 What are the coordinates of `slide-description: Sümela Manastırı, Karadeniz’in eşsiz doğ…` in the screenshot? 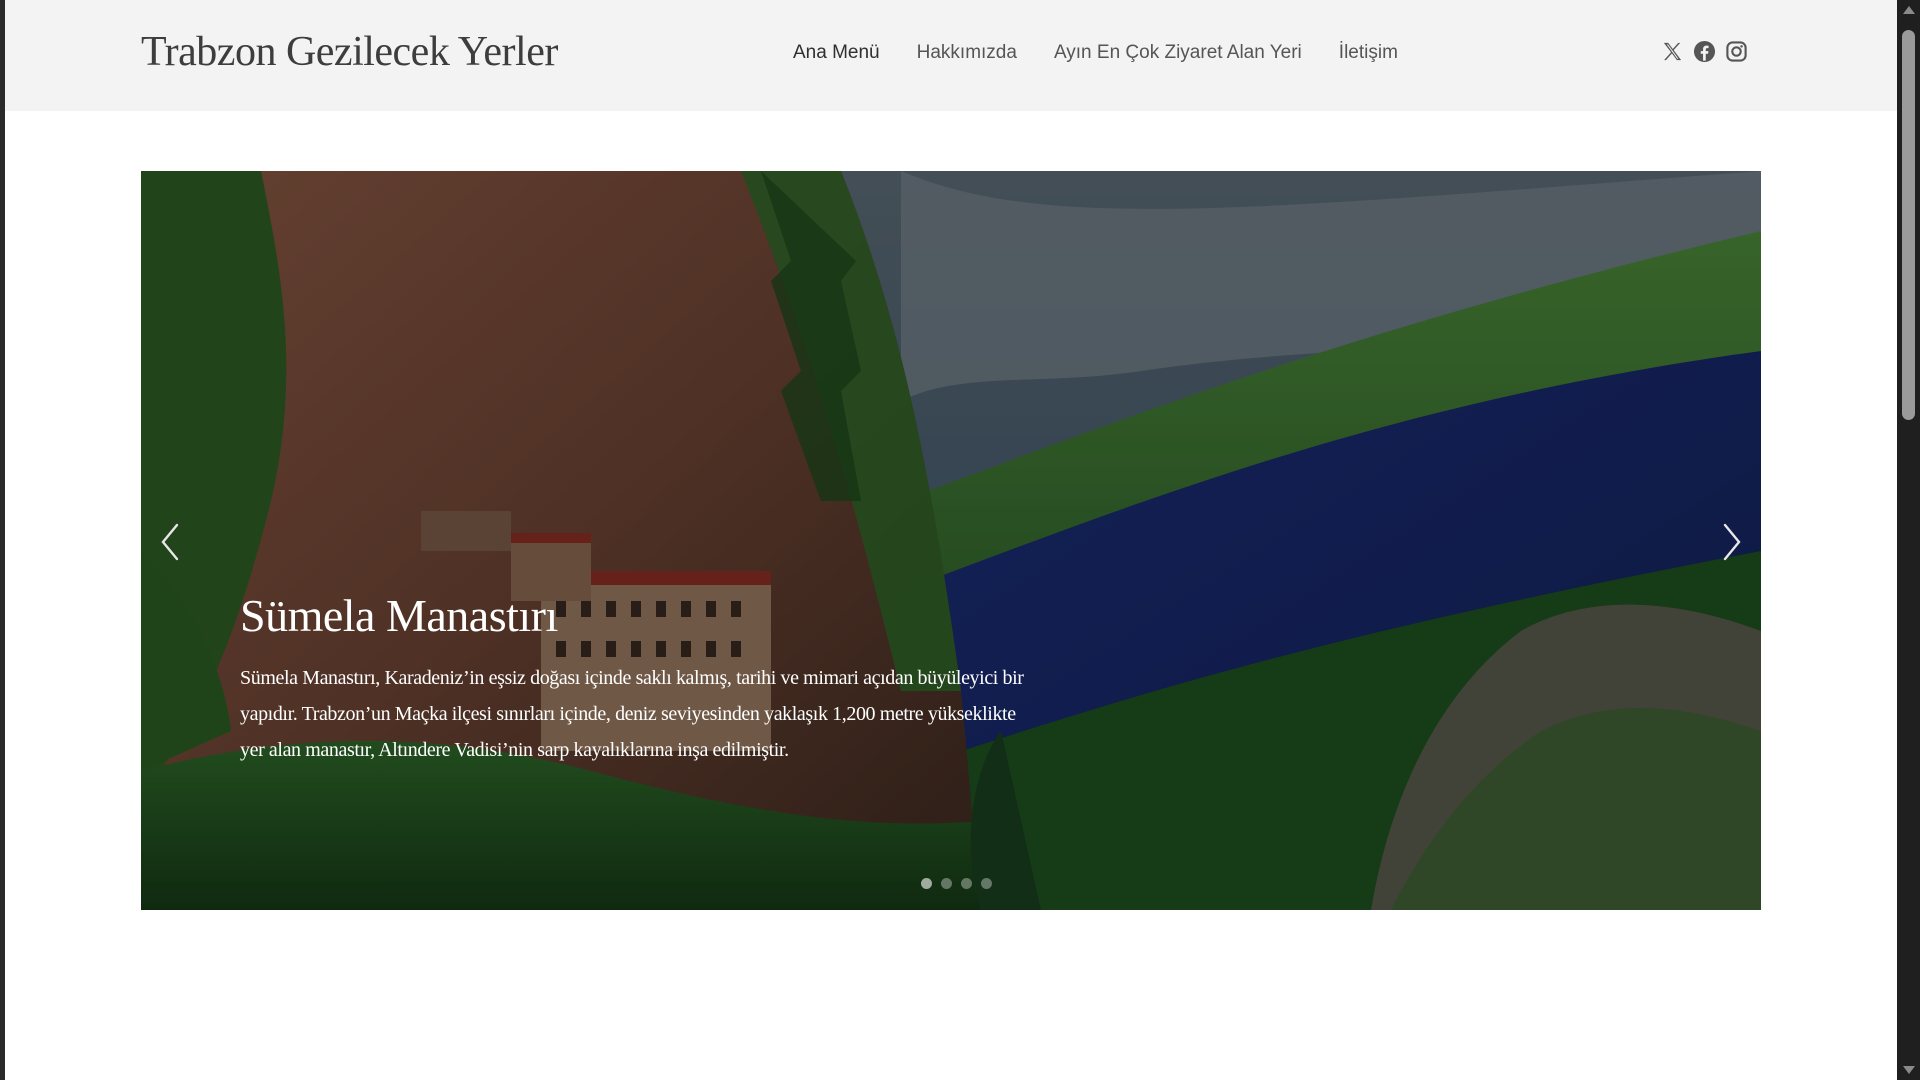 It's located at (632, 714).